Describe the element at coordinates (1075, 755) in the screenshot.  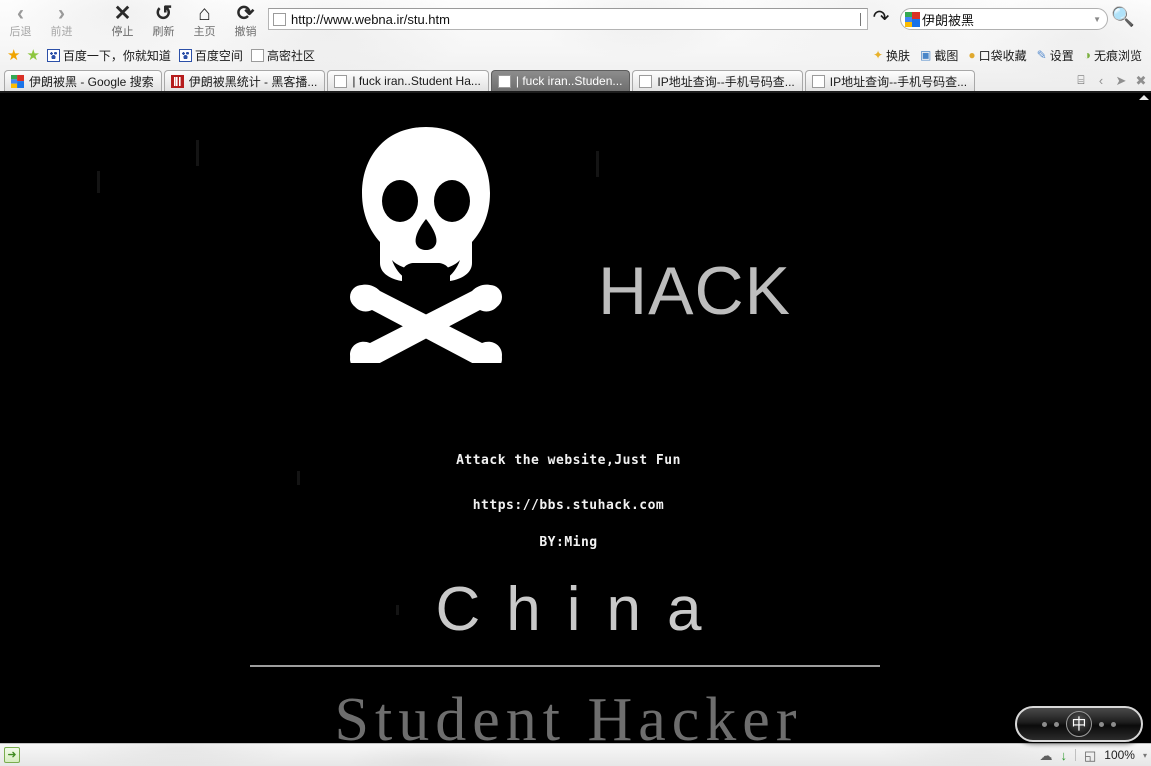
I see `status-separator` at that location.